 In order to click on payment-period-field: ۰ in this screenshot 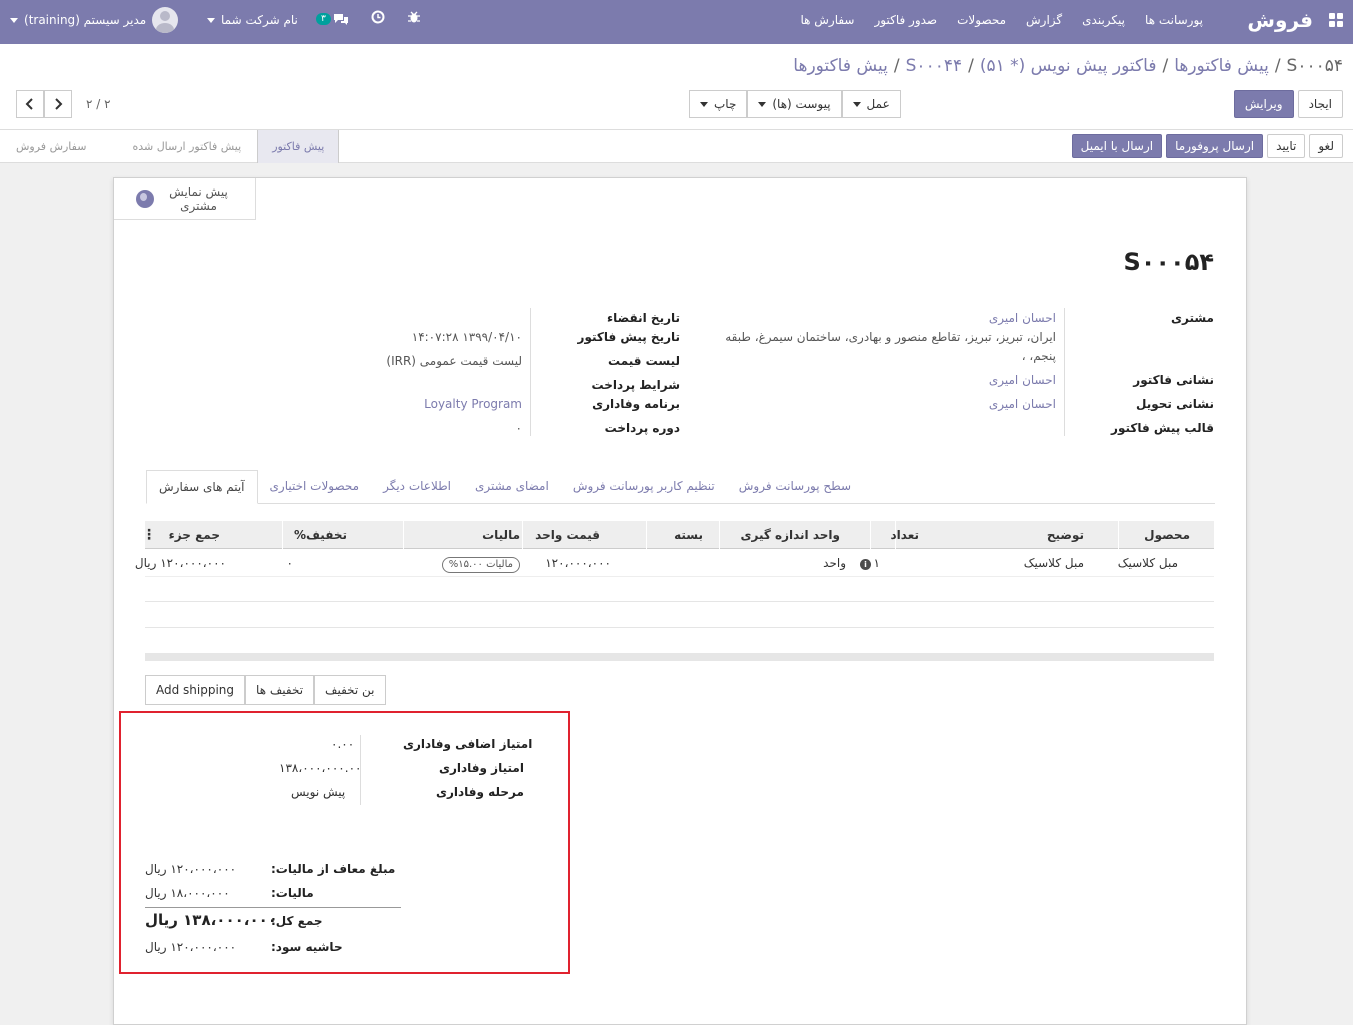, I will do `click(519, 428)`.